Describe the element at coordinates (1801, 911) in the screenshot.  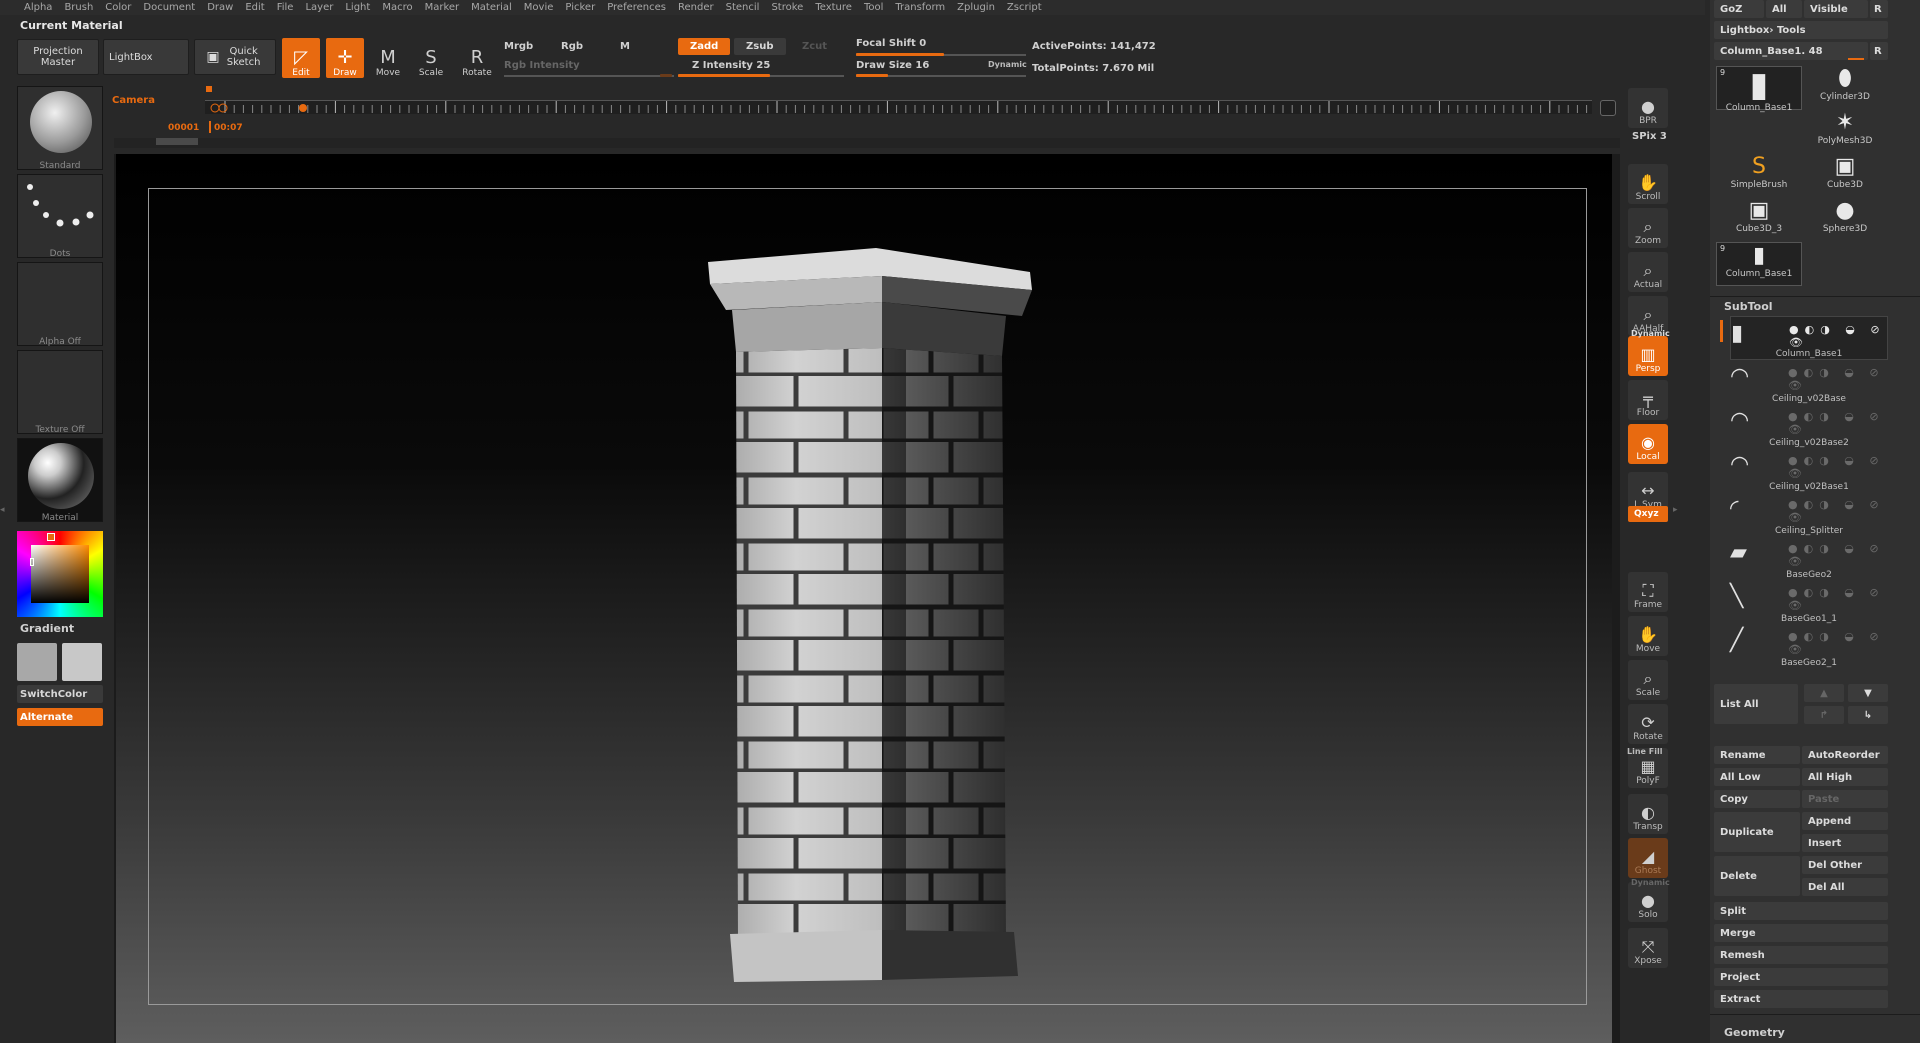
I see `split-button: Split` at that location.